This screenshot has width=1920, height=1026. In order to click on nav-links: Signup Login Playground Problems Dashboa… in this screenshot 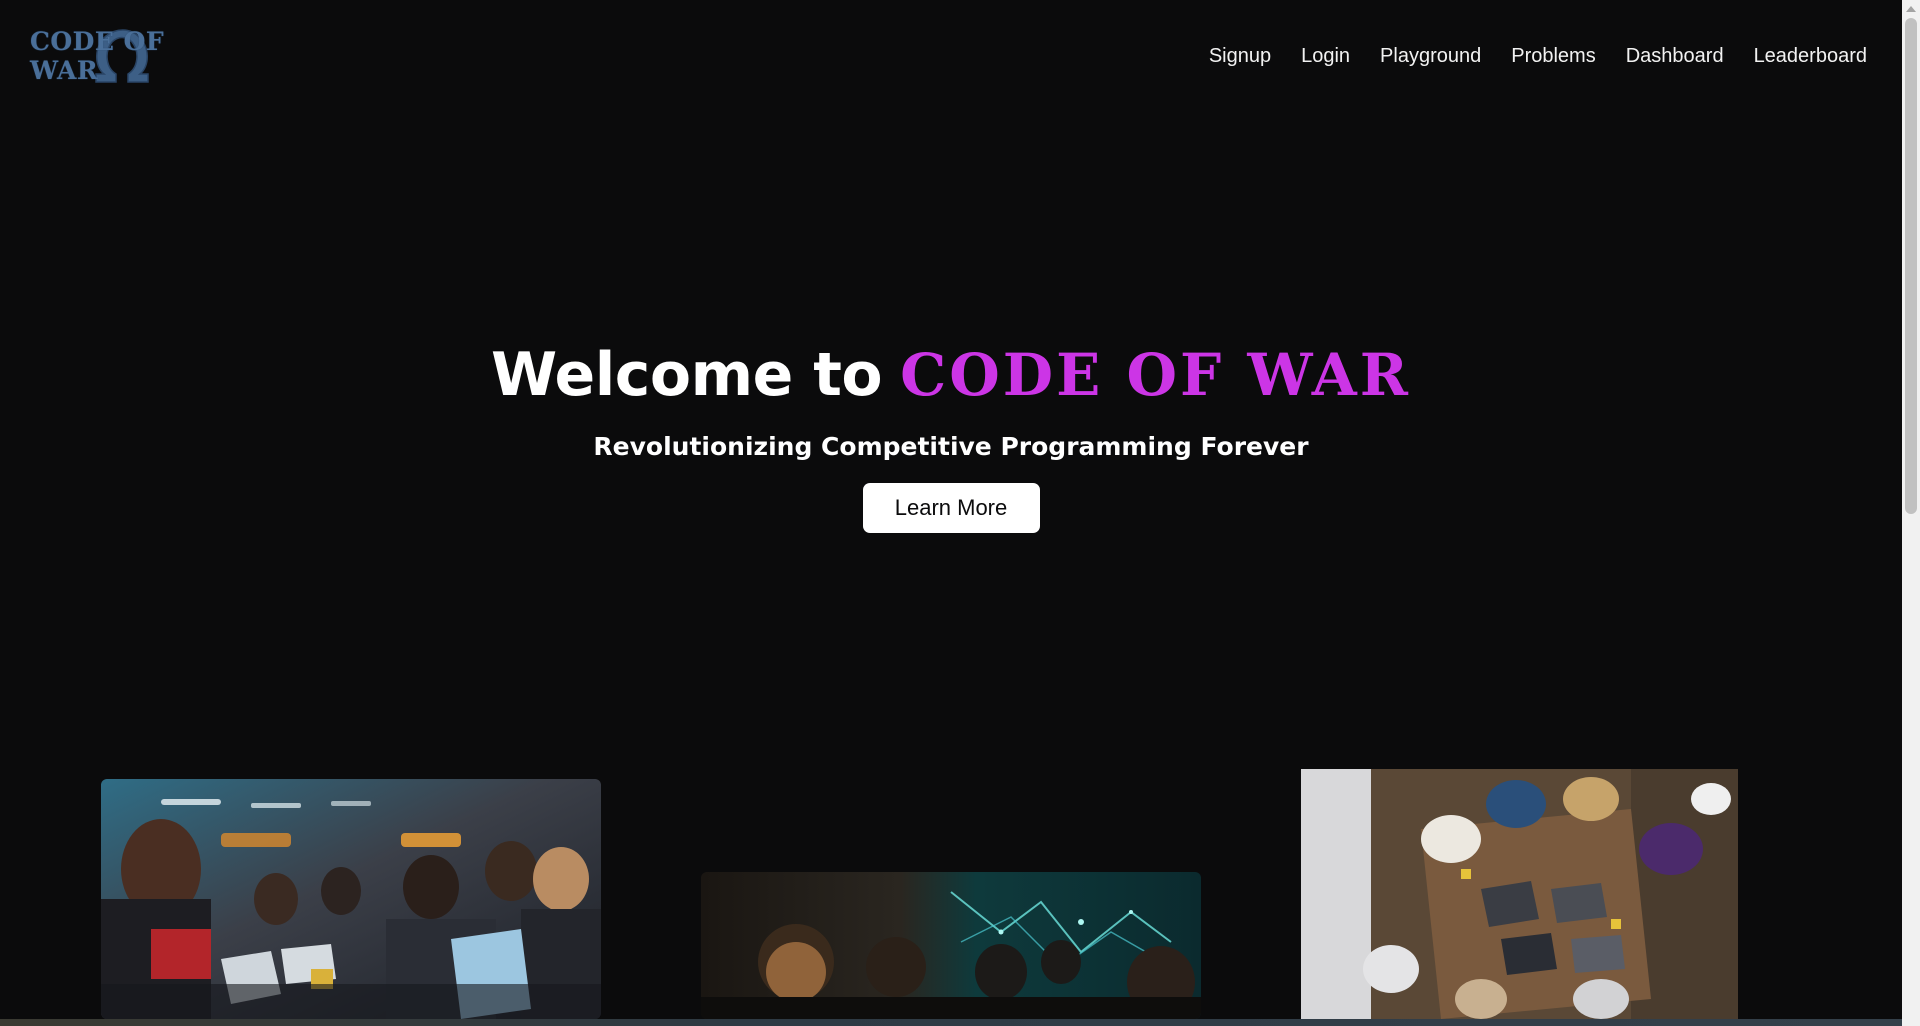, I will do `click(1538, 56)`.